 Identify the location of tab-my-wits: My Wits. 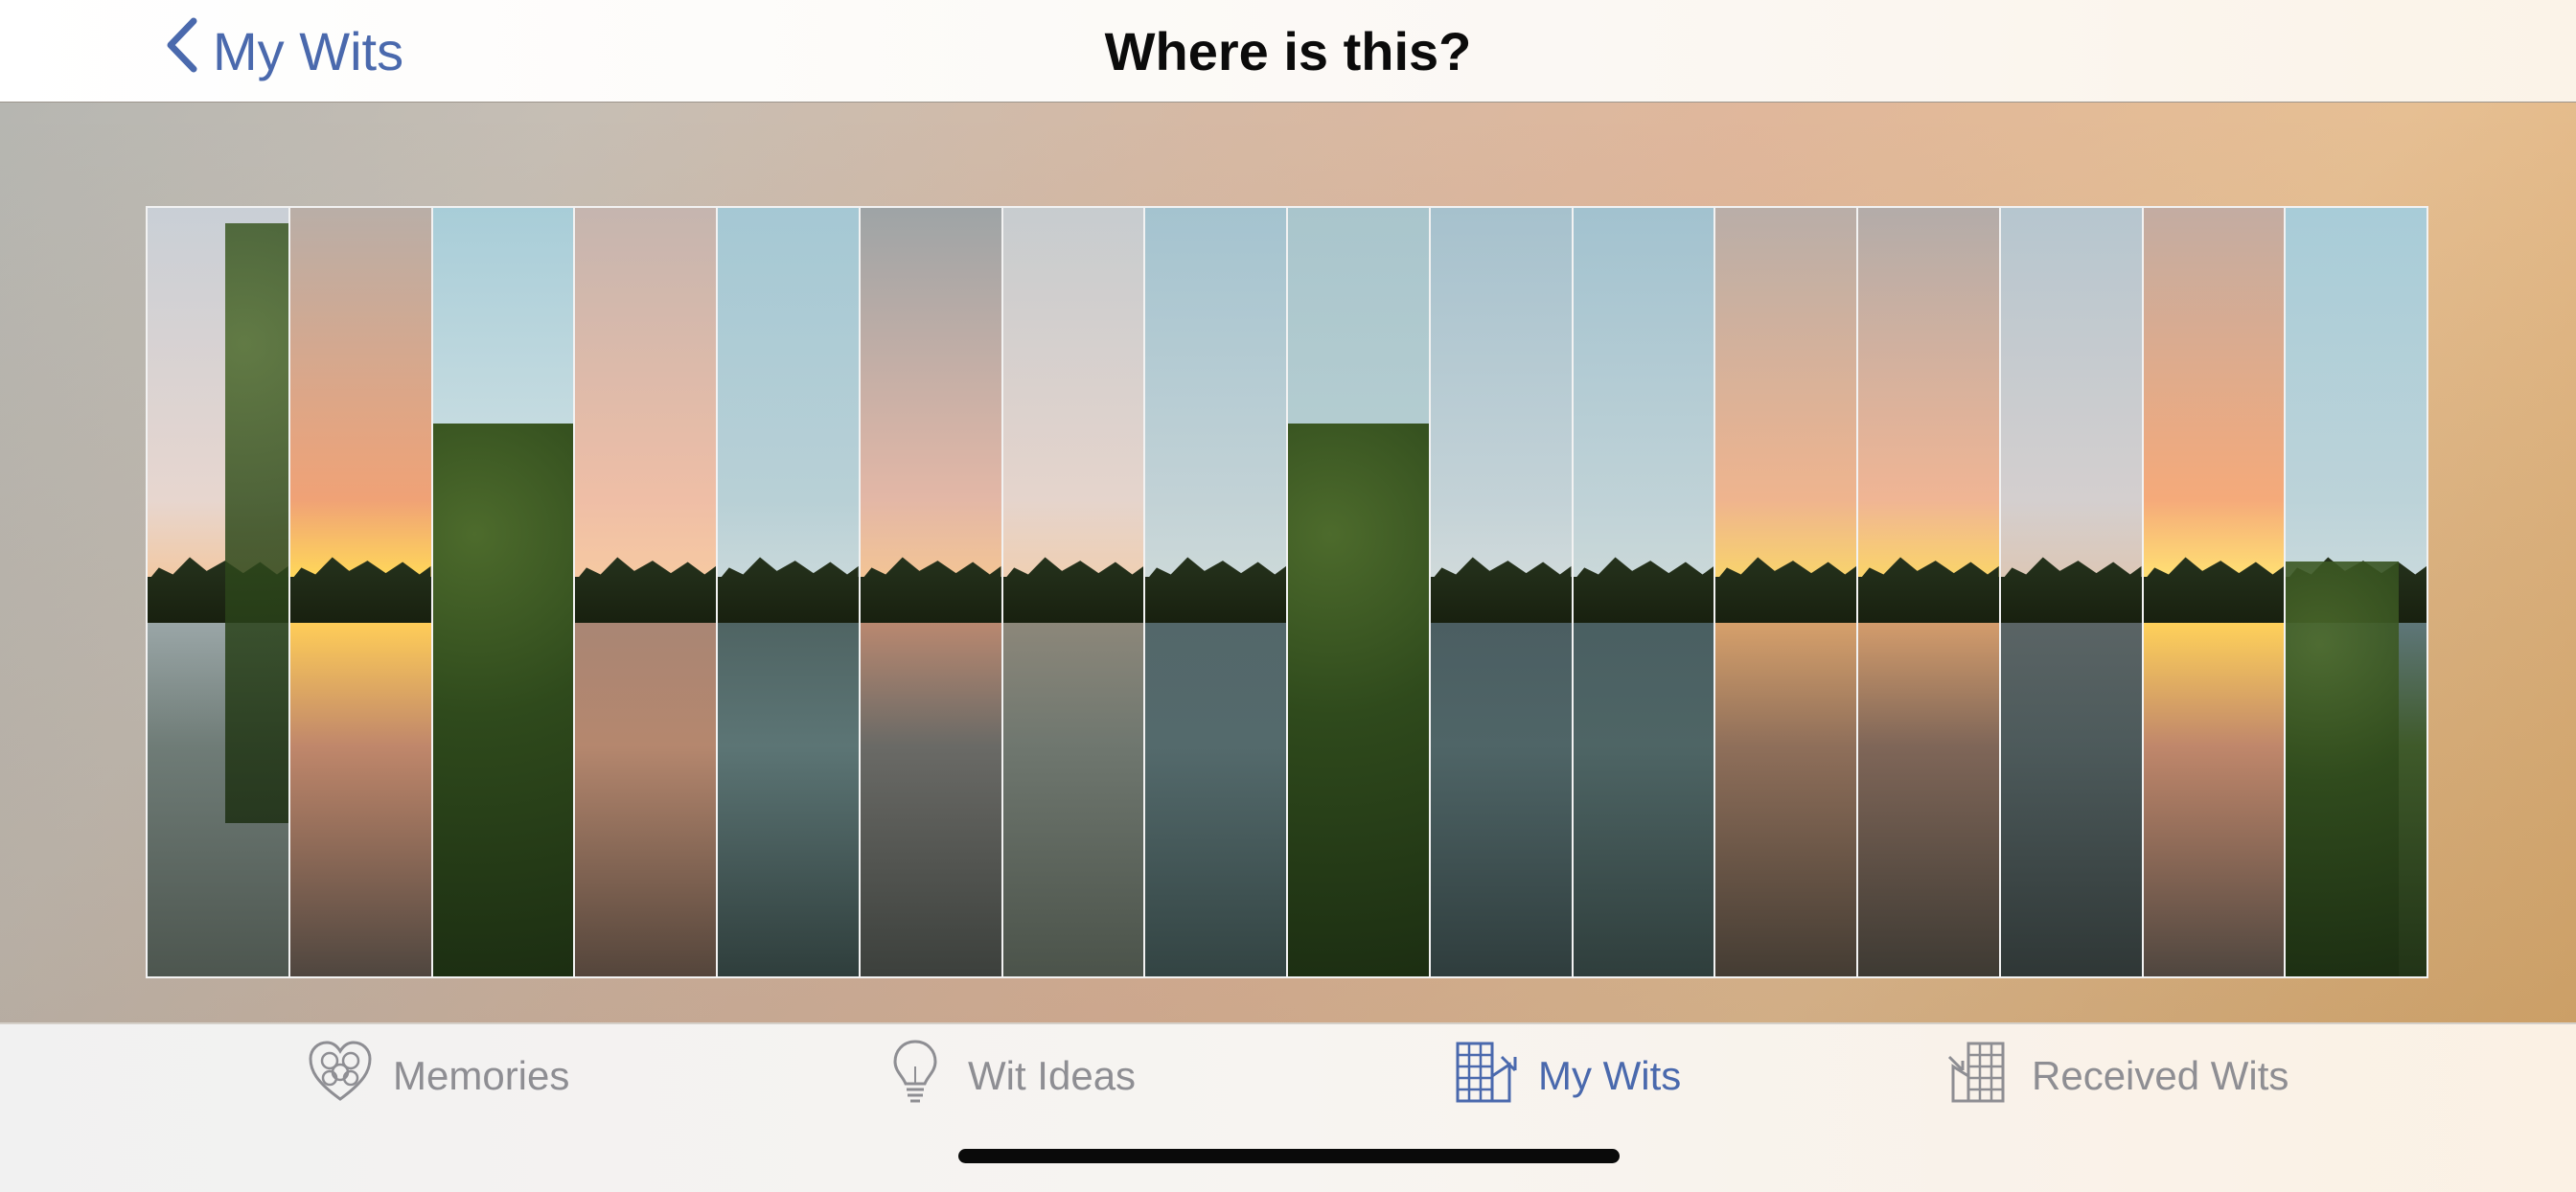
(1566, 1076).